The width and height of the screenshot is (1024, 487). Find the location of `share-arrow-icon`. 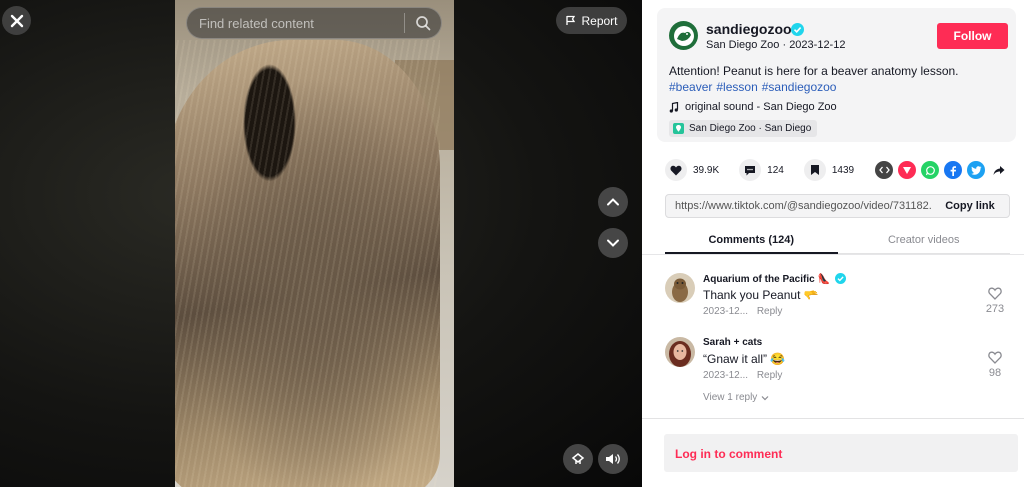

share-arrow-icon is located at coordinates (999, 170).